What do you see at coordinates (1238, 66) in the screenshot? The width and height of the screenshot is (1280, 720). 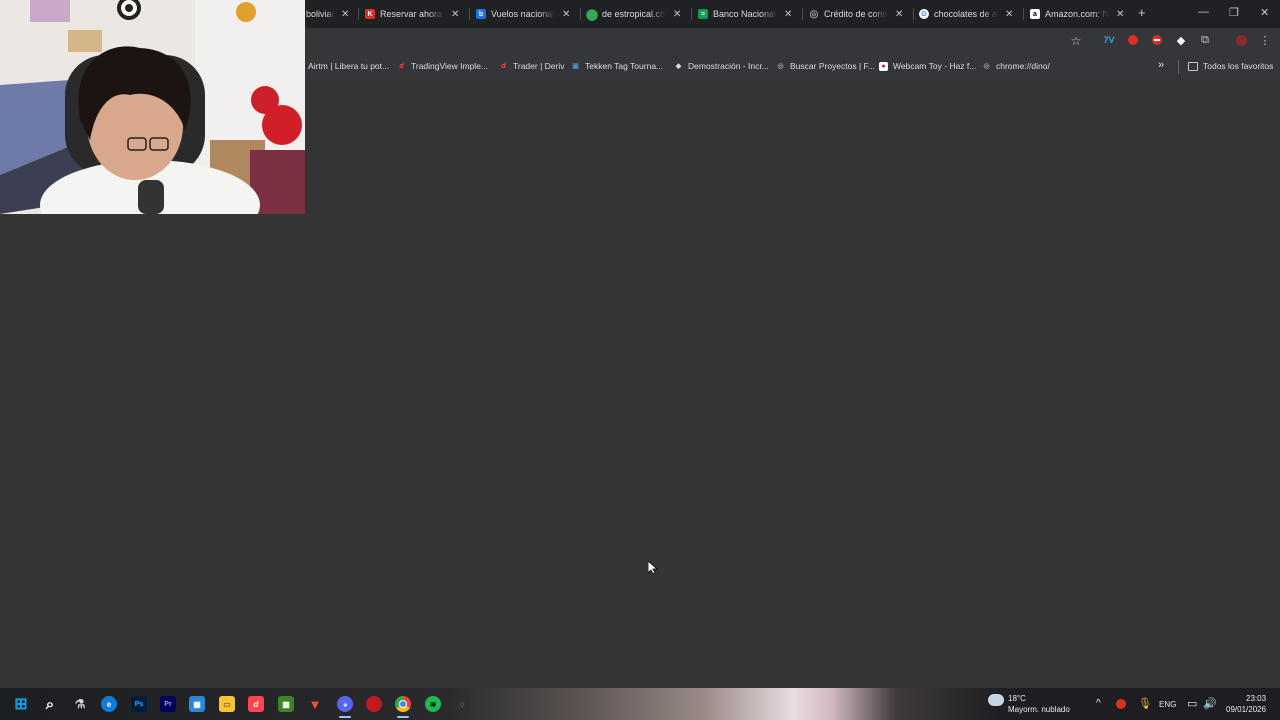 I see `all-bookmarks-label: Todos los favoritos` at bounding box center [1238, 66].